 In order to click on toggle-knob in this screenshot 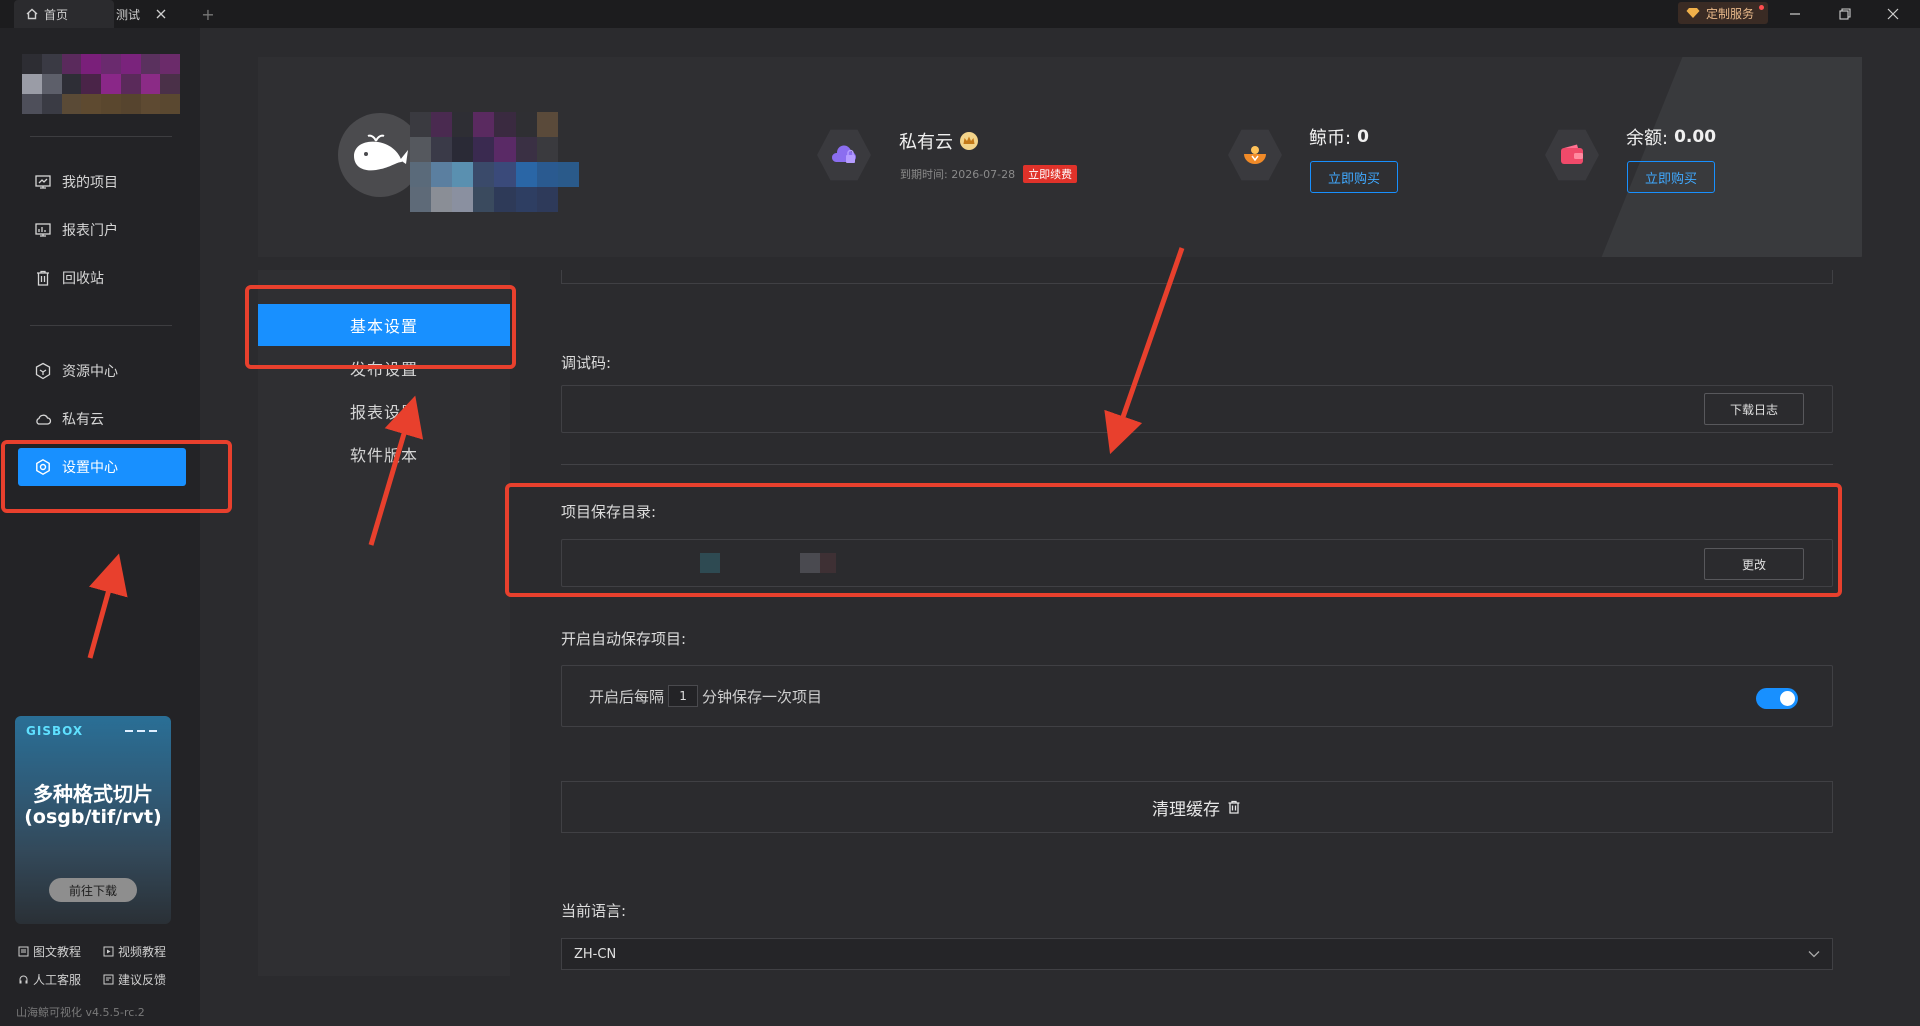, I will do `click(1787, 698)`.